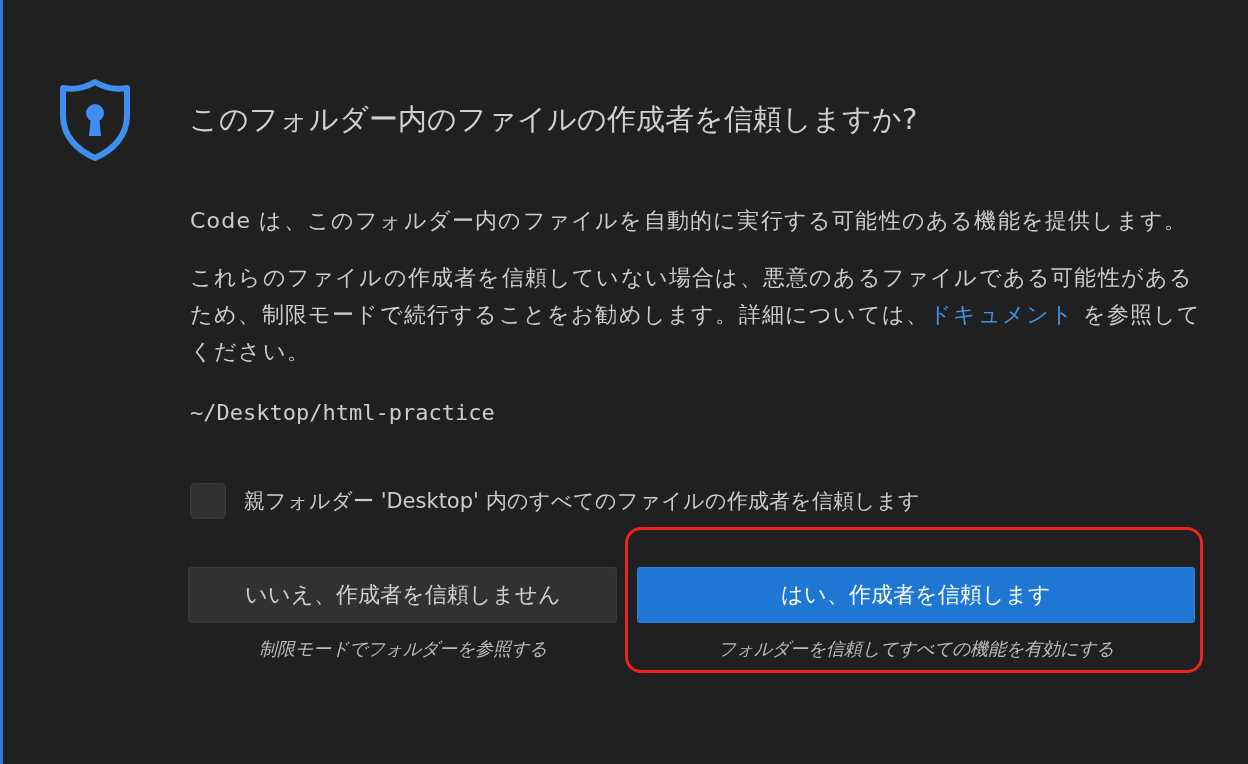 The width and height of the screenshot is (1248, 764). I want to click on documentation-link: ドキュメント, so click(1002, 314).